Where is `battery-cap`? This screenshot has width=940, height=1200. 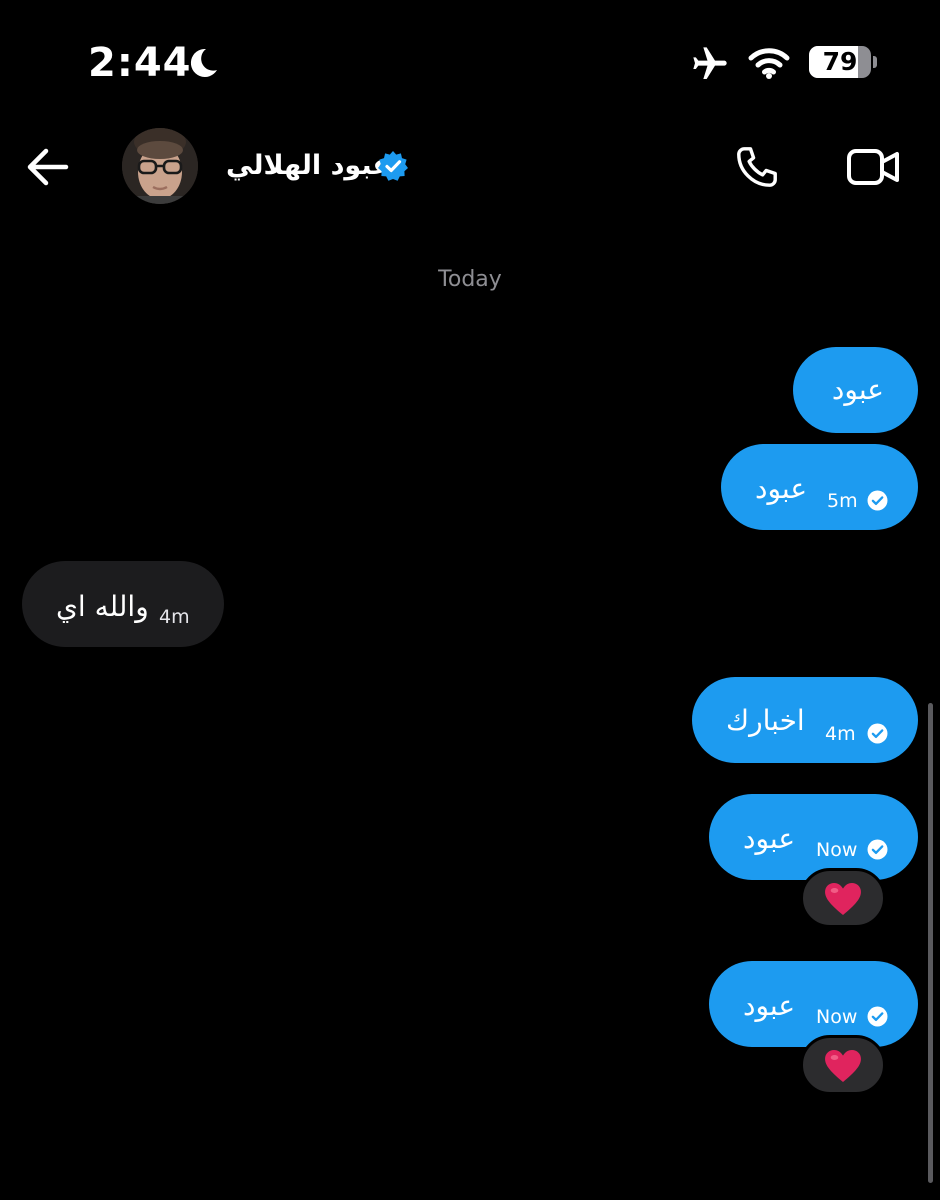 battery-cap is located at coordinates (875, 62).